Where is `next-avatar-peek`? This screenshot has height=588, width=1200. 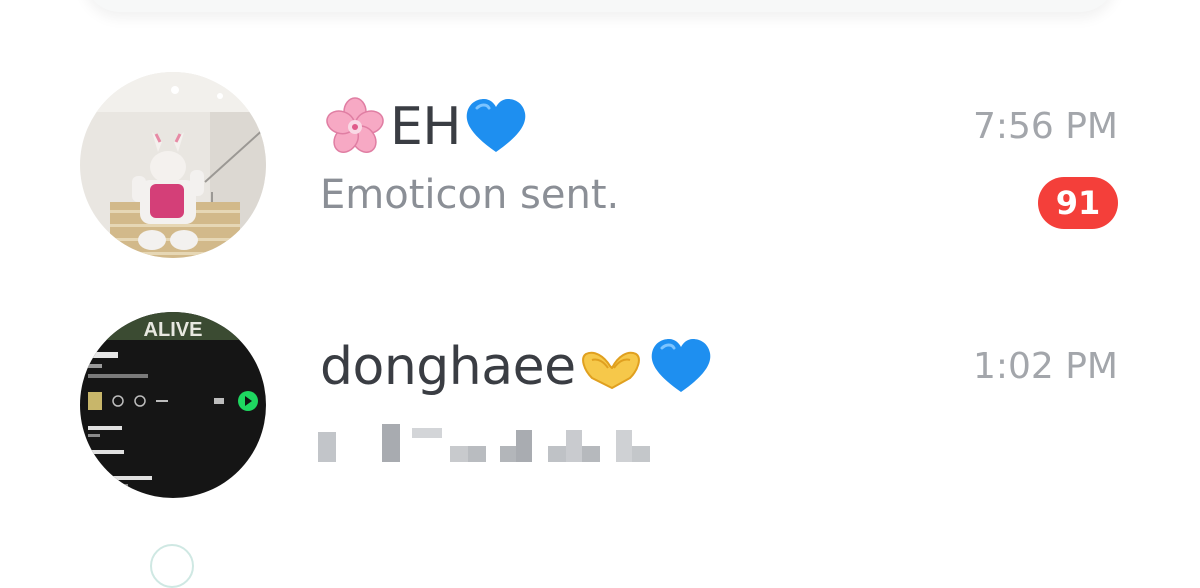
next-avatar-peek is located at coordinates (172, 566).